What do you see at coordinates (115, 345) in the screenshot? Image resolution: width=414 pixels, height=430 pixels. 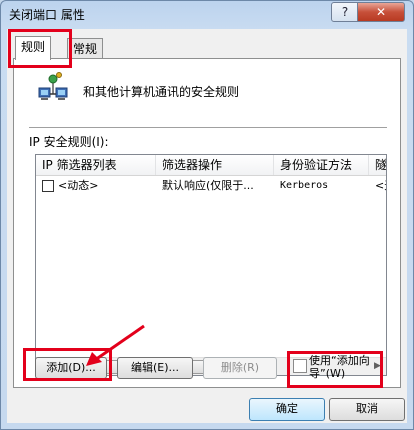 I see `annotation-arrow-icon` at bounding box center [115, 345].